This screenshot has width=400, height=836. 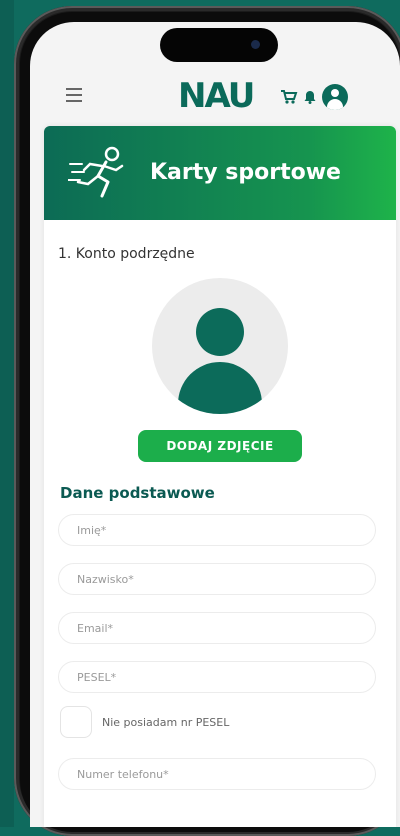 What do you see at coordinates (217, 579) in the screenshot?
I see `last-name-field: Nazwisko*` at bounding box center [217, 579].